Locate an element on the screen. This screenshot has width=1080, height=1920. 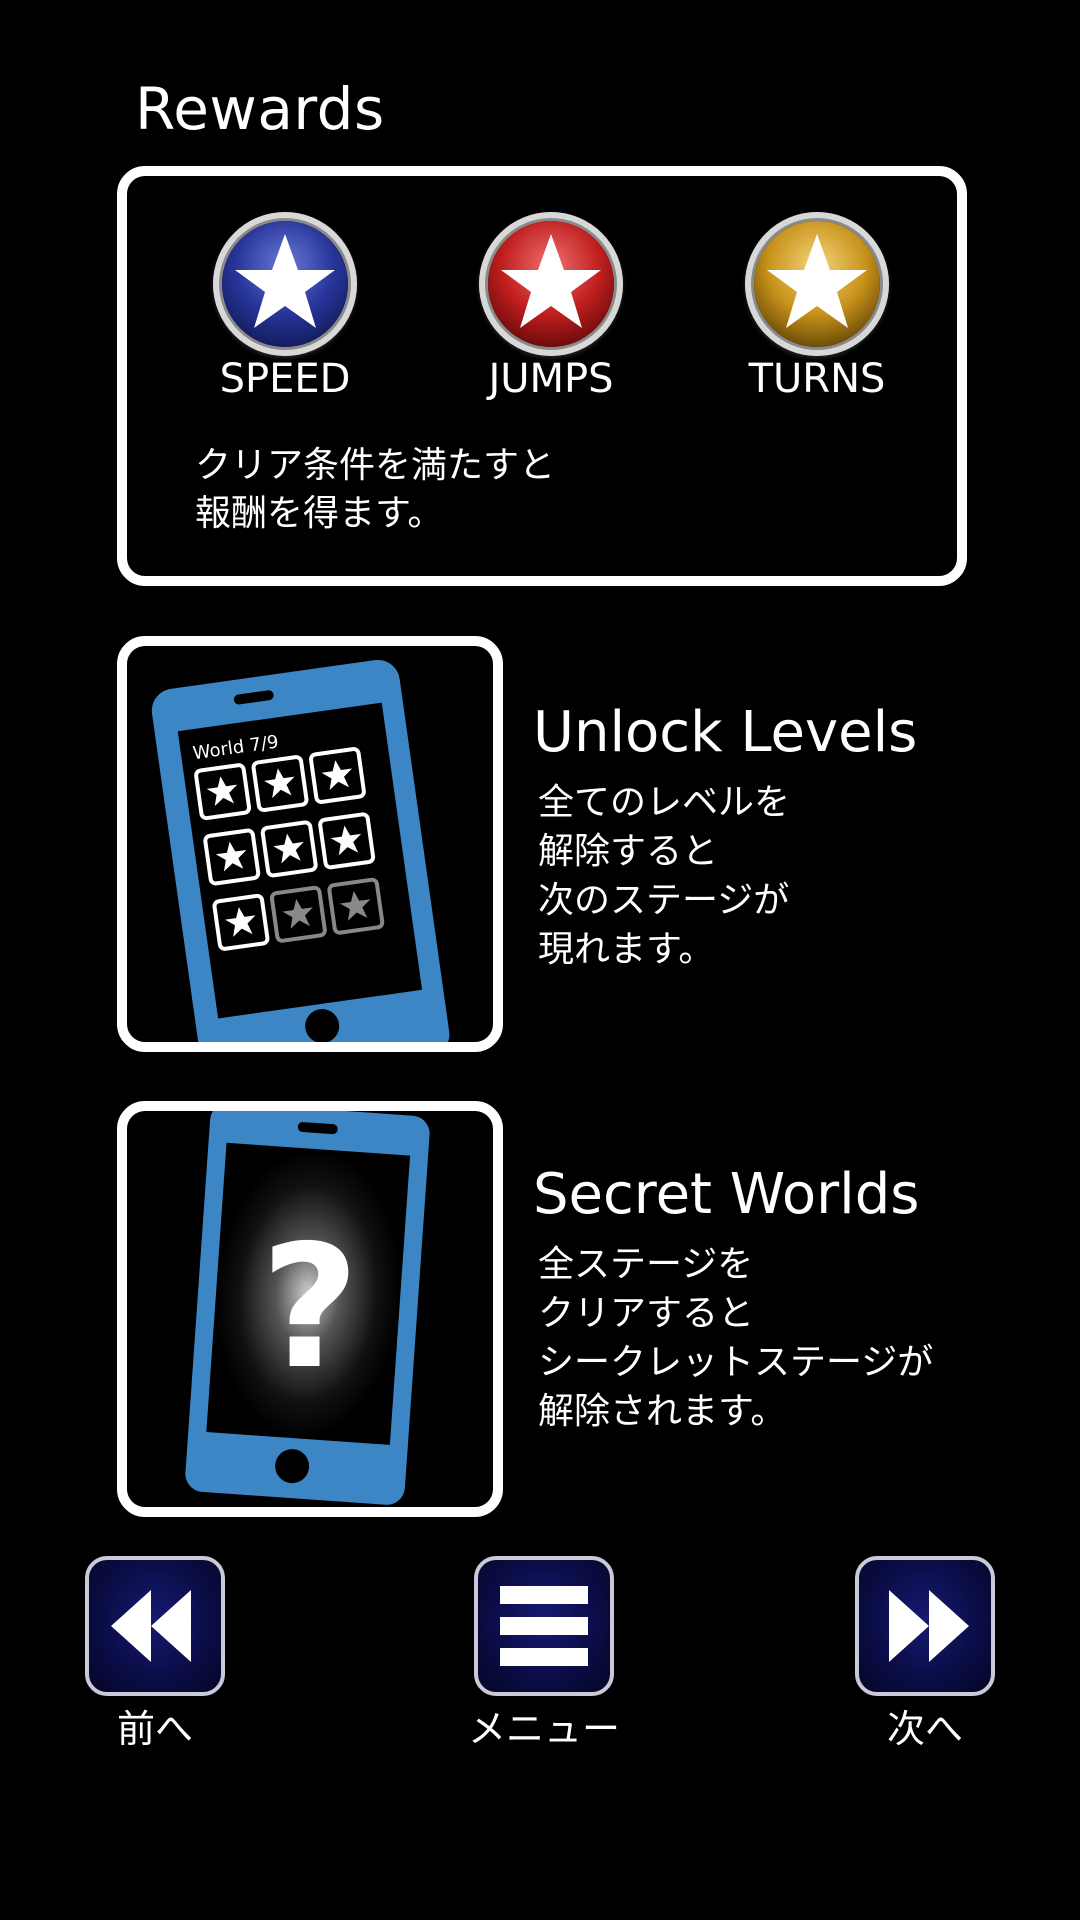
rewind-icon is located at coordinates (151, 1626).